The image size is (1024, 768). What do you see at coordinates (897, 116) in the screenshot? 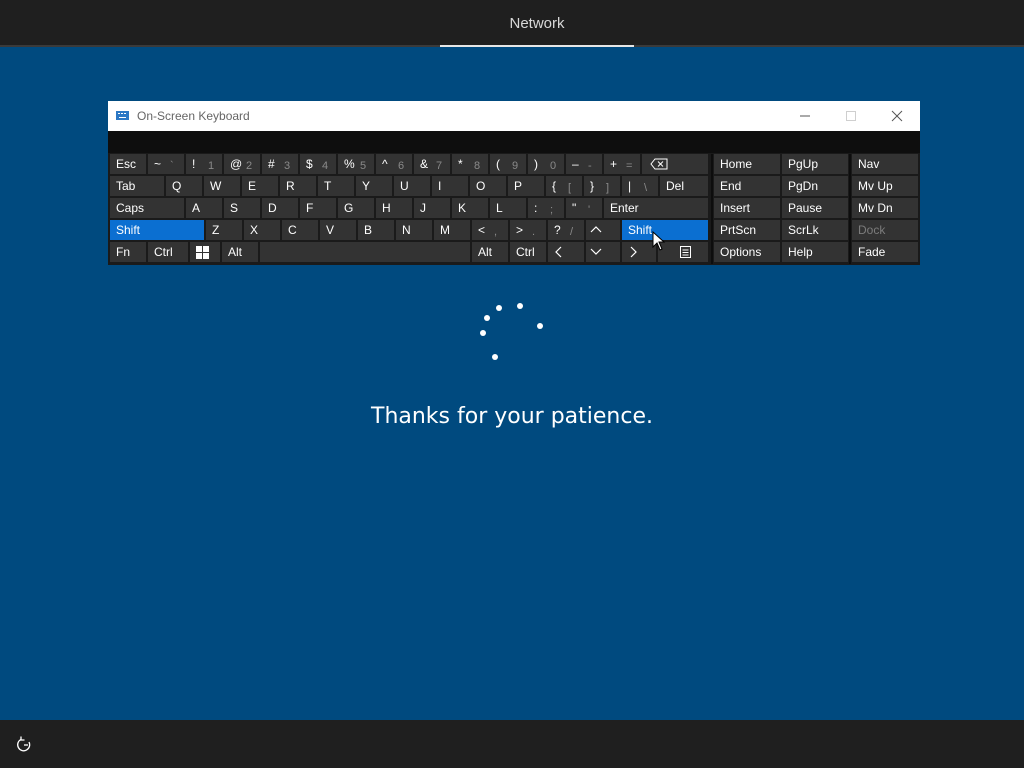
I see `close-icon` at bounding box center [897, 116].